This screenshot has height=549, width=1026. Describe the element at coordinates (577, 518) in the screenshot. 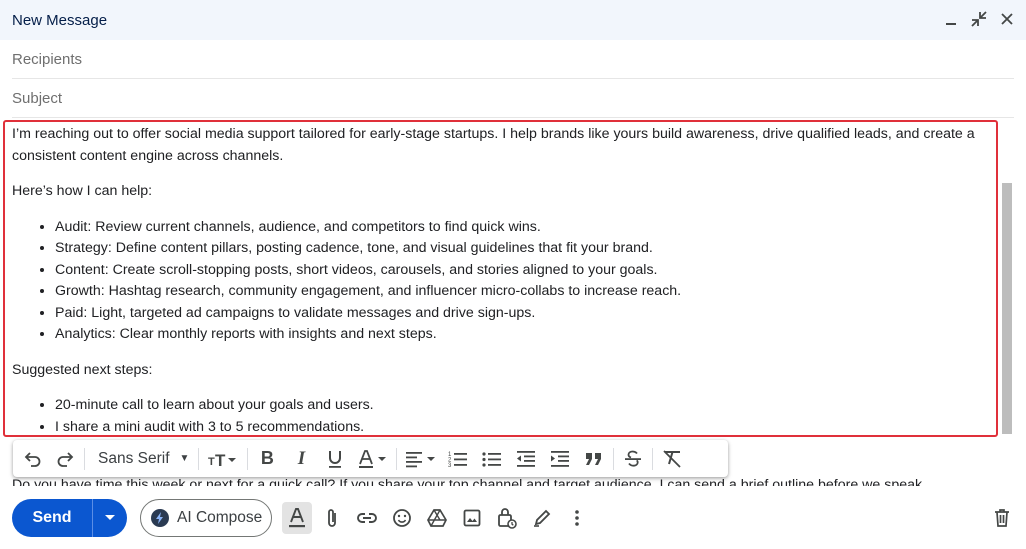

I see `more-options-icon` at that location.